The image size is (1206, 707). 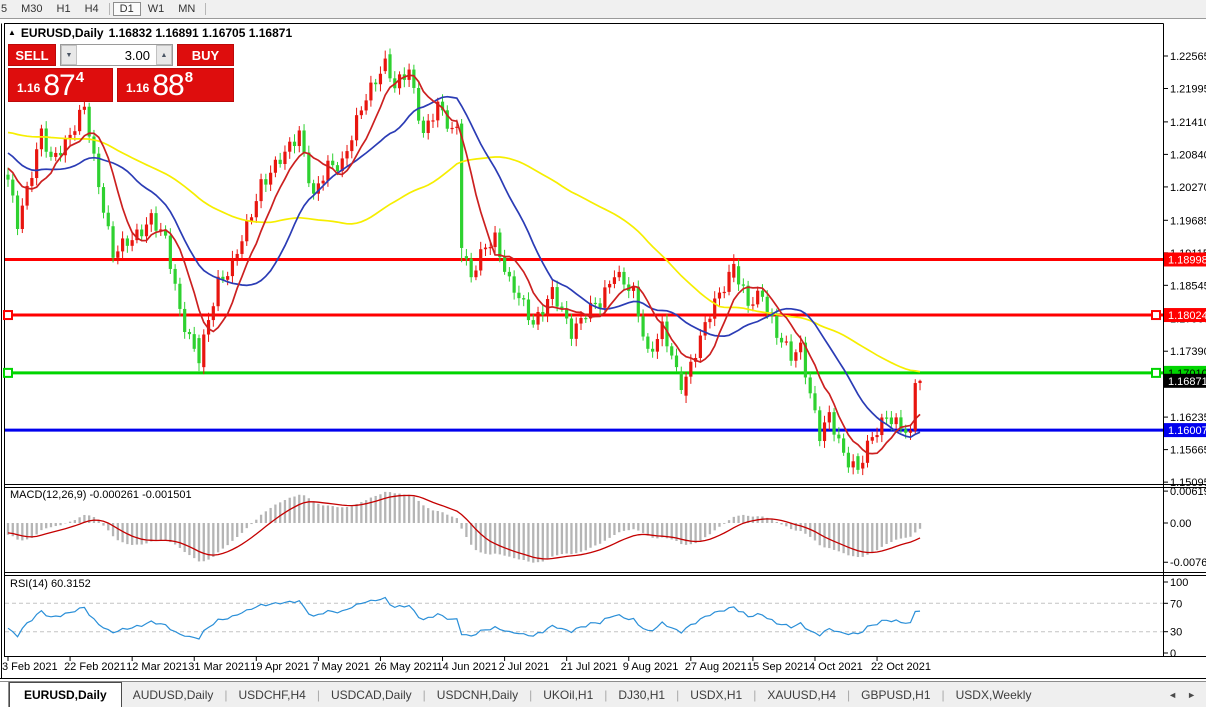 I want to click on sell-price-point: 4, so click(x=80, y=77).